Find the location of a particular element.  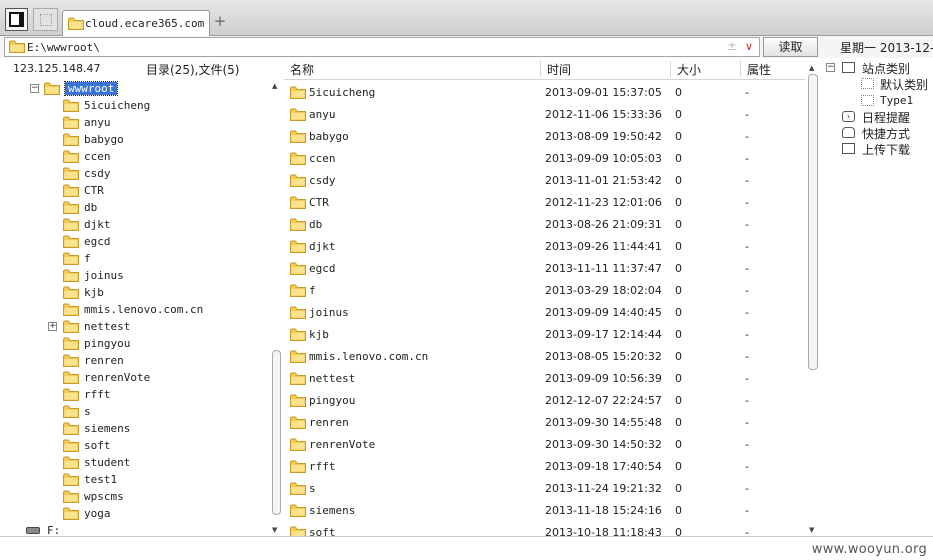

date-label: 星期一 2013-12-0 is located at coordinates (886, 47).